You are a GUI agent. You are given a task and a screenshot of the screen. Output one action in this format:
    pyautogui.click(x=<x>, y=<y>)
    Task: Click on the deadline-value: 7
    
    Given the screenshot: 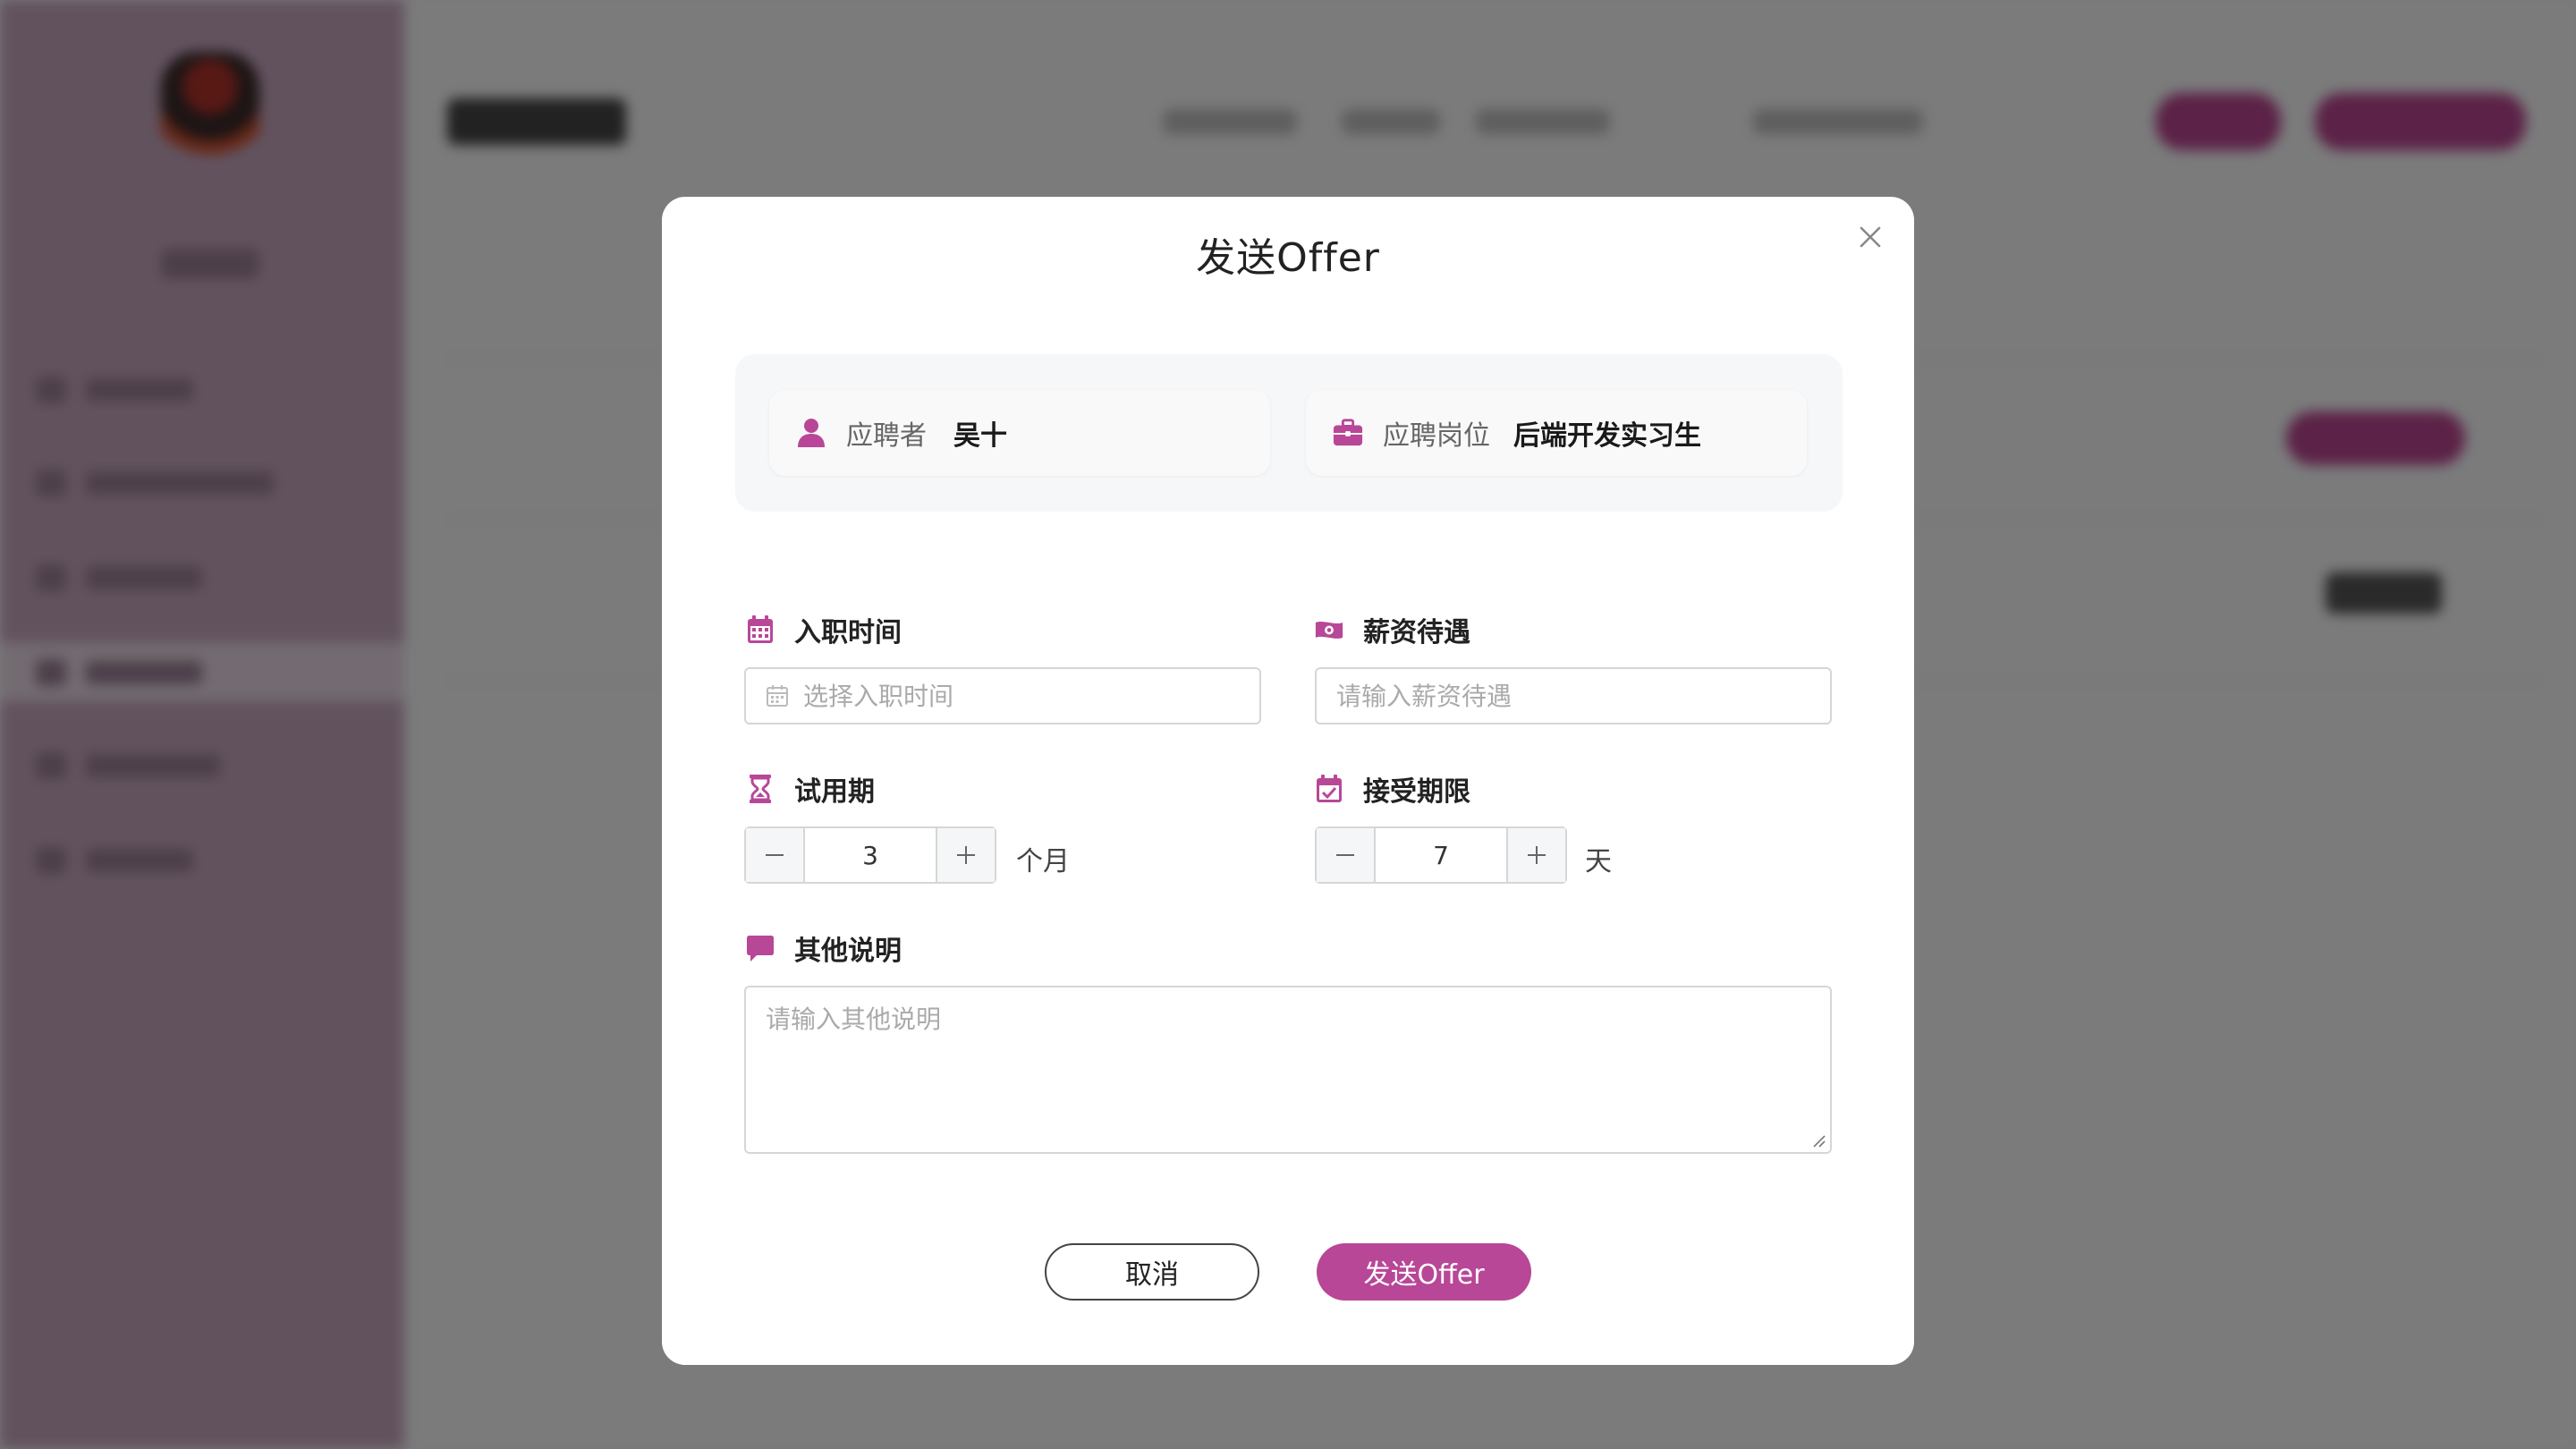 What is the action you would take?
    pyautogui.click(x=1441, y=855)
    